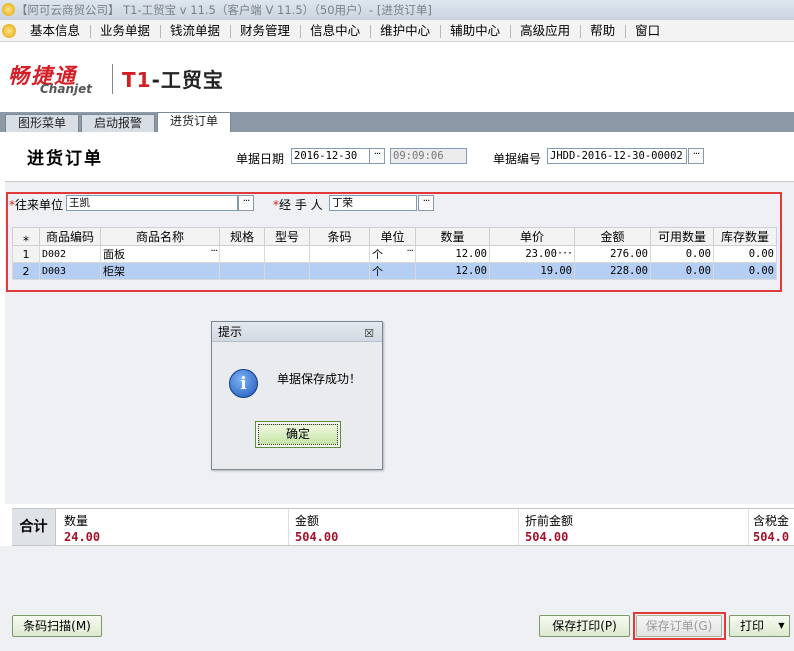 The image size is (794, 651). I want to click on summary-tax-value: 504.0, so click(771, 537).